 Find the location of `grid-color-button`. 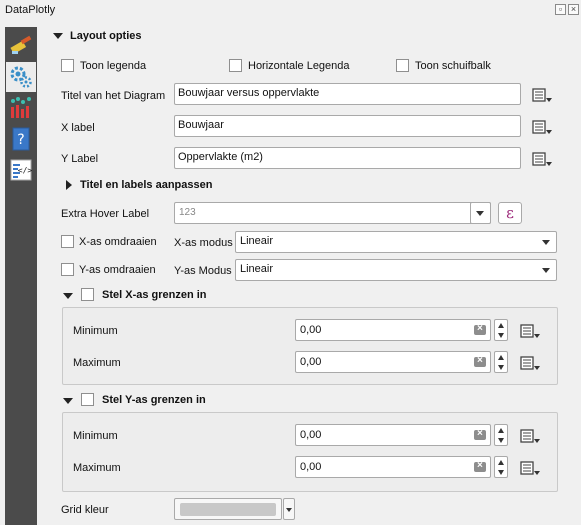

grid-color-button is located at coordinates (228, 509).